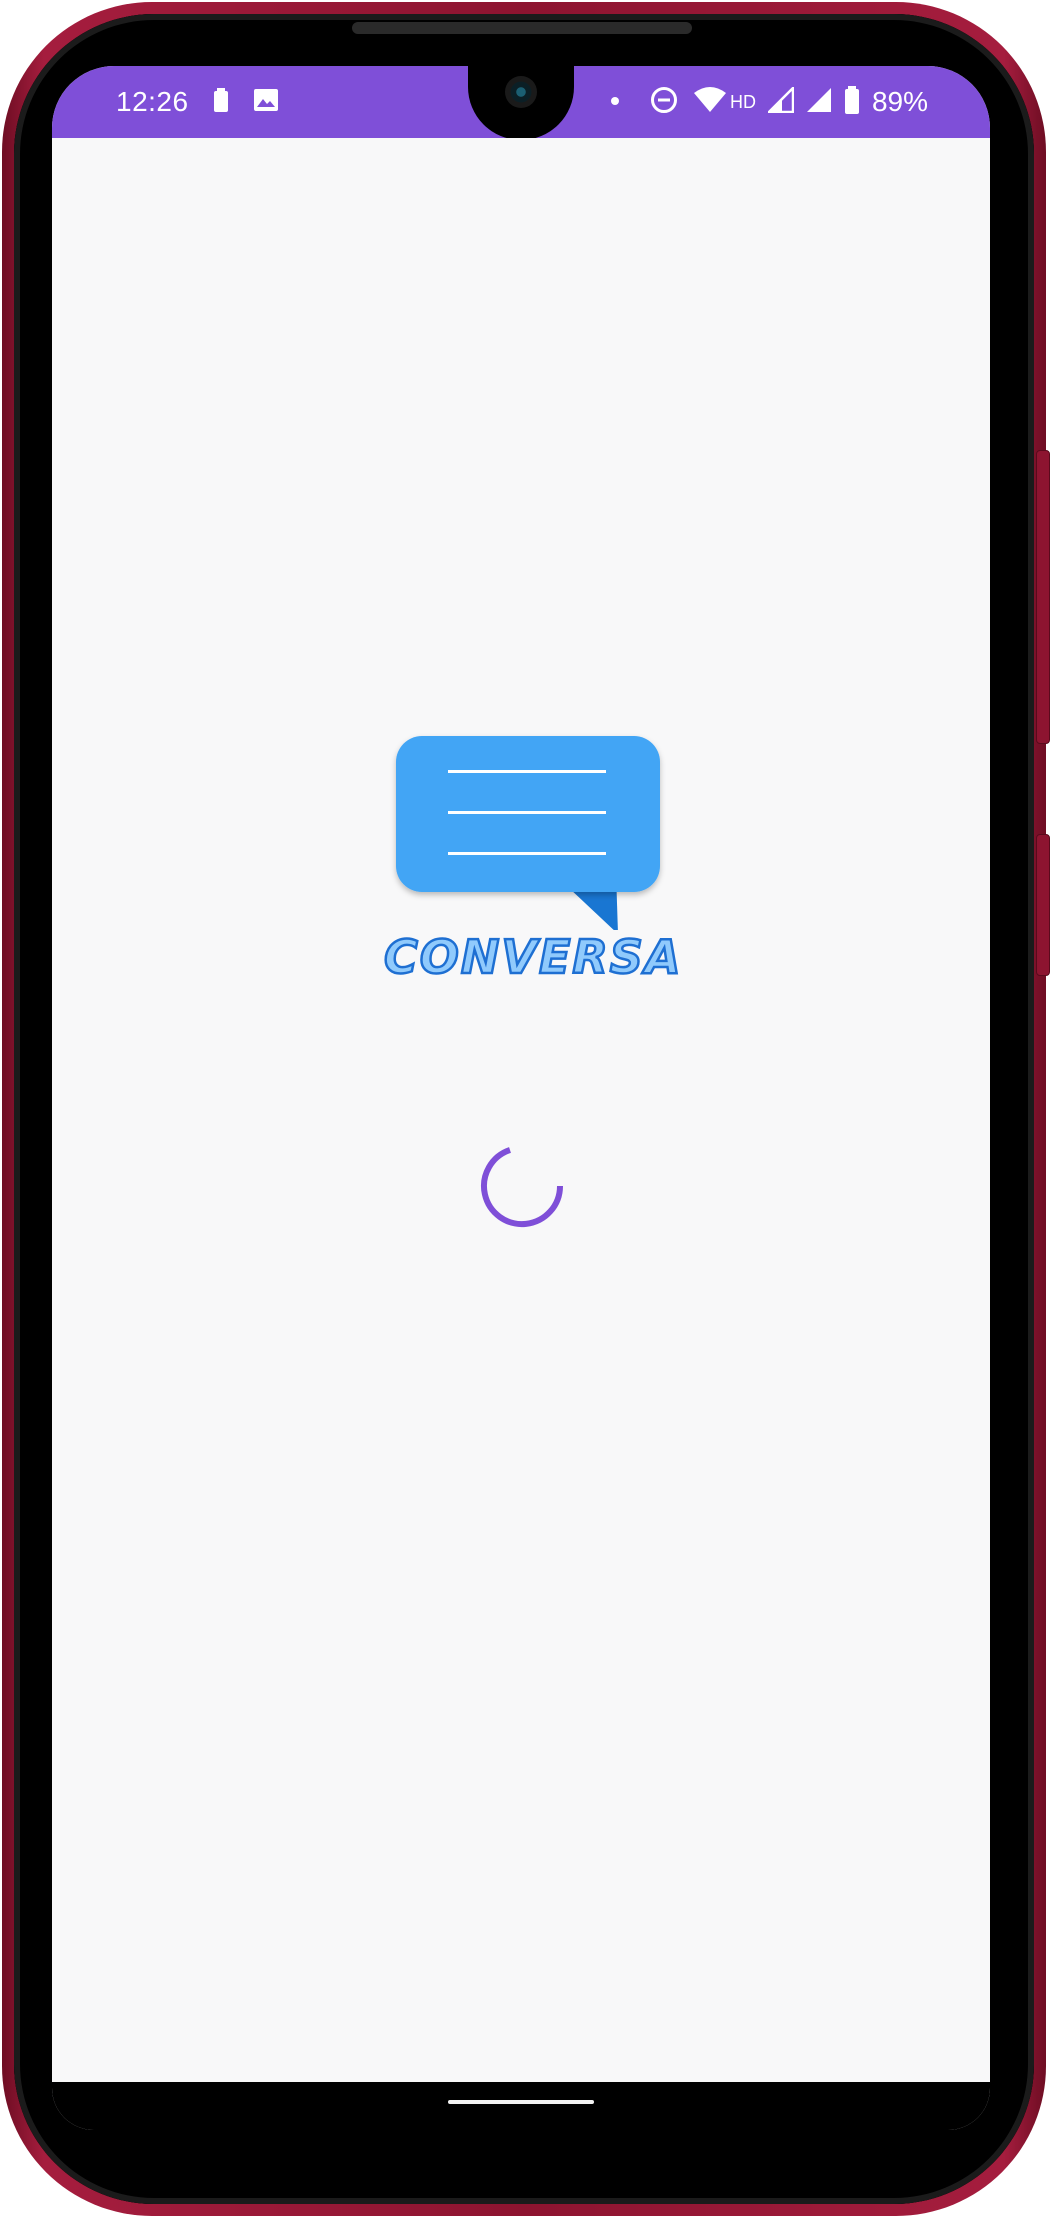 This screenshot has height=2223, width=1054. I want to click on status-bar-right: HD 89%, so click(769, 102).